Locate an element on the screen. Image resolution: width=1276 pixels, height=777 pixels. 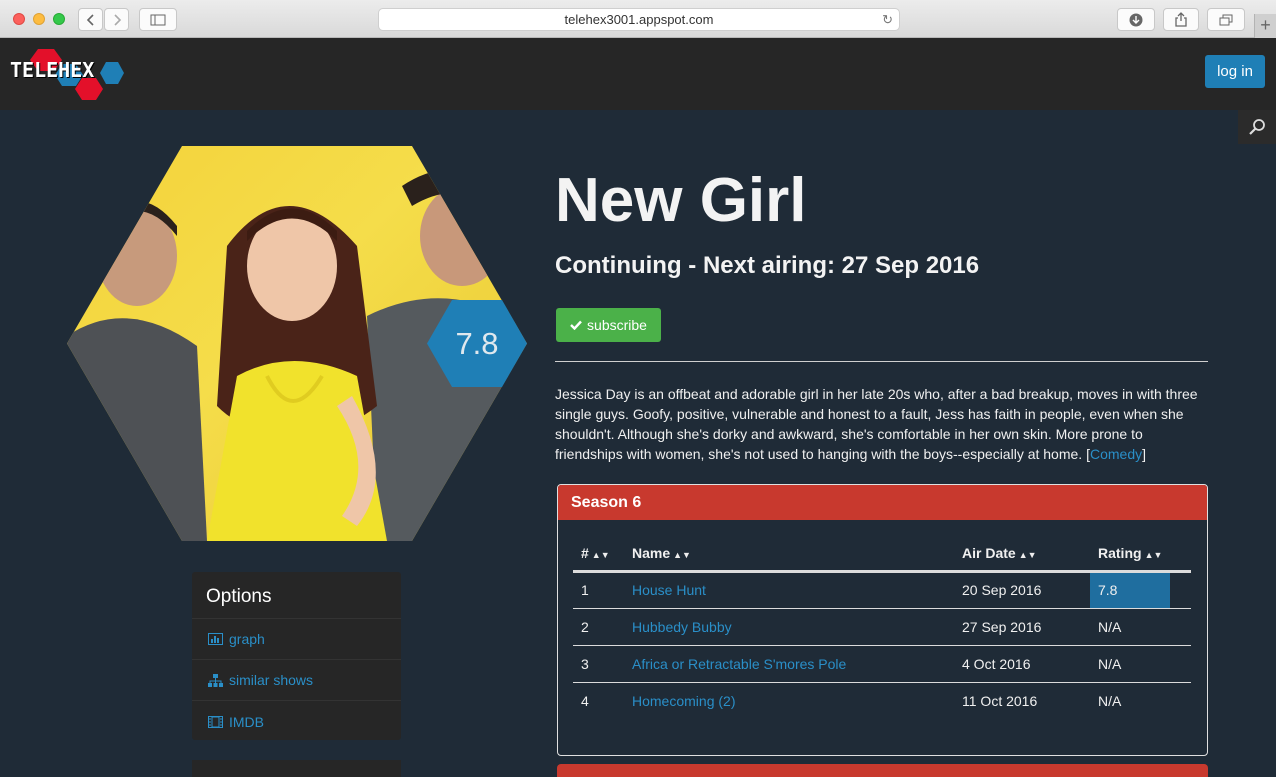
option-similar-label: similar shows is located at coordinates (271, 680).